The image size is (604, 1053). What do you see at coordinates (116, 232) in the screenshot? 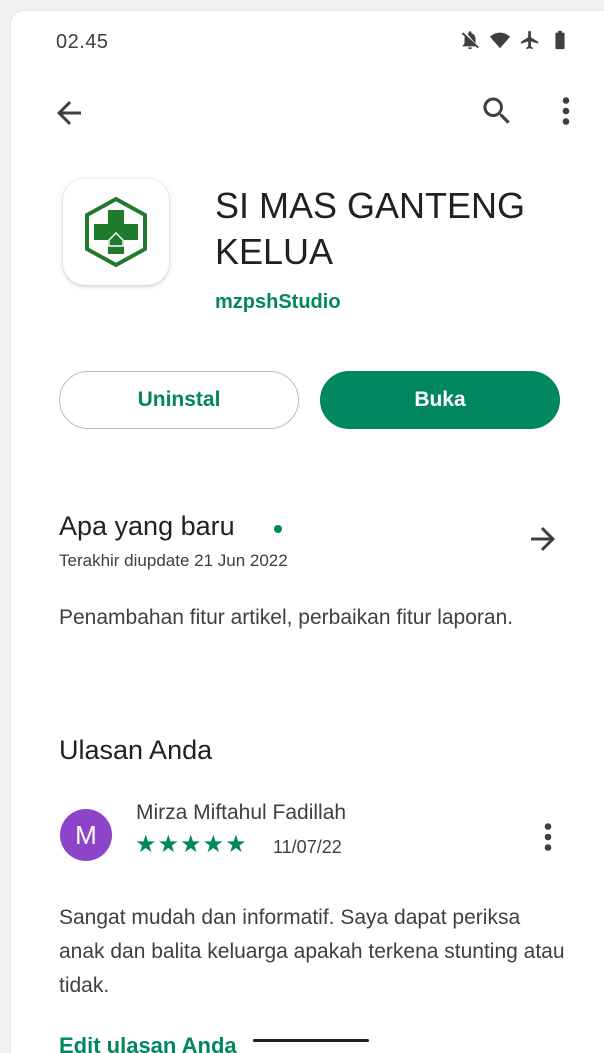
I see `app-icon` at bounding box center [116, 232].